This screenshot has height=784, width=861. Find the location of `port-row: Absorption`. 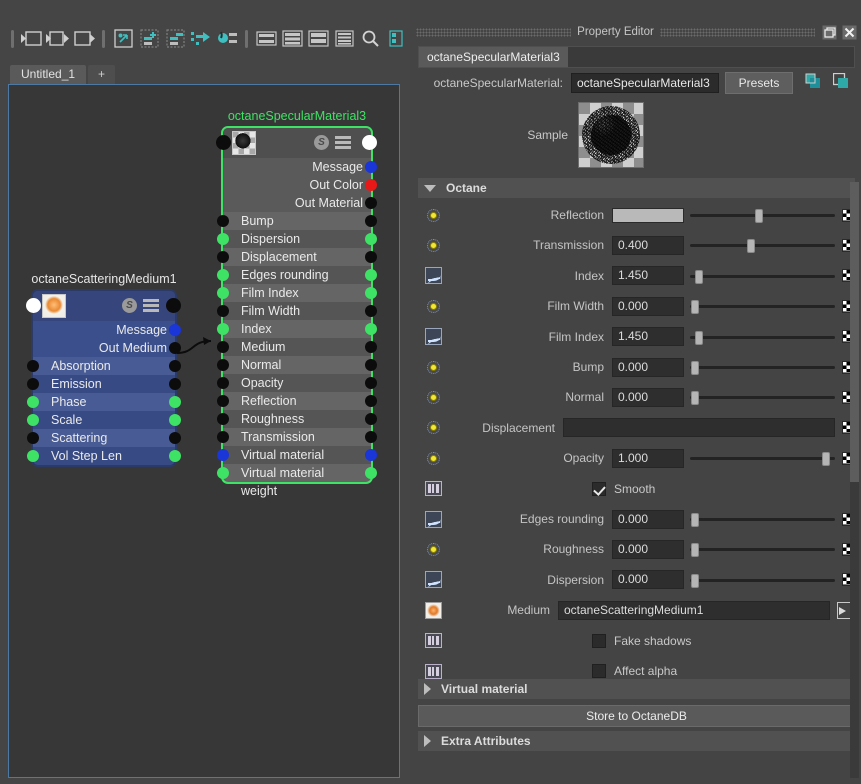

port-row: Absorption is located at coordinates (104, 366).